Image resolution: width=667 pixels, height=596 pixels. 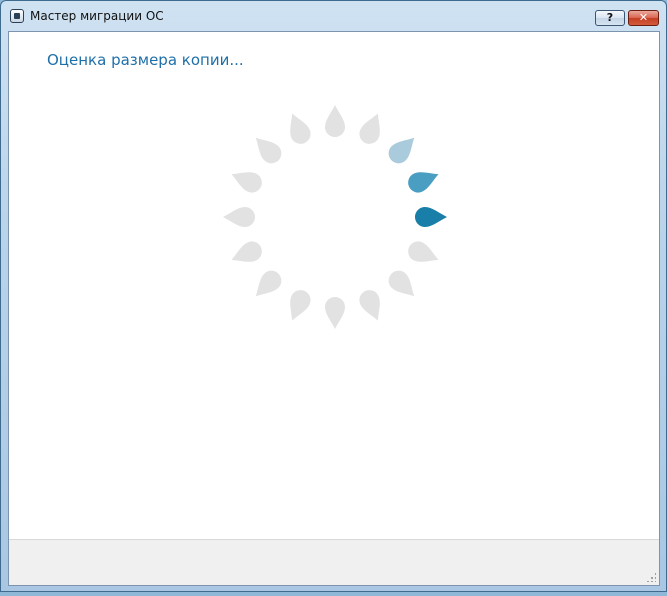 I want to click on close-icon: ✕, so click(x=643, y=17).